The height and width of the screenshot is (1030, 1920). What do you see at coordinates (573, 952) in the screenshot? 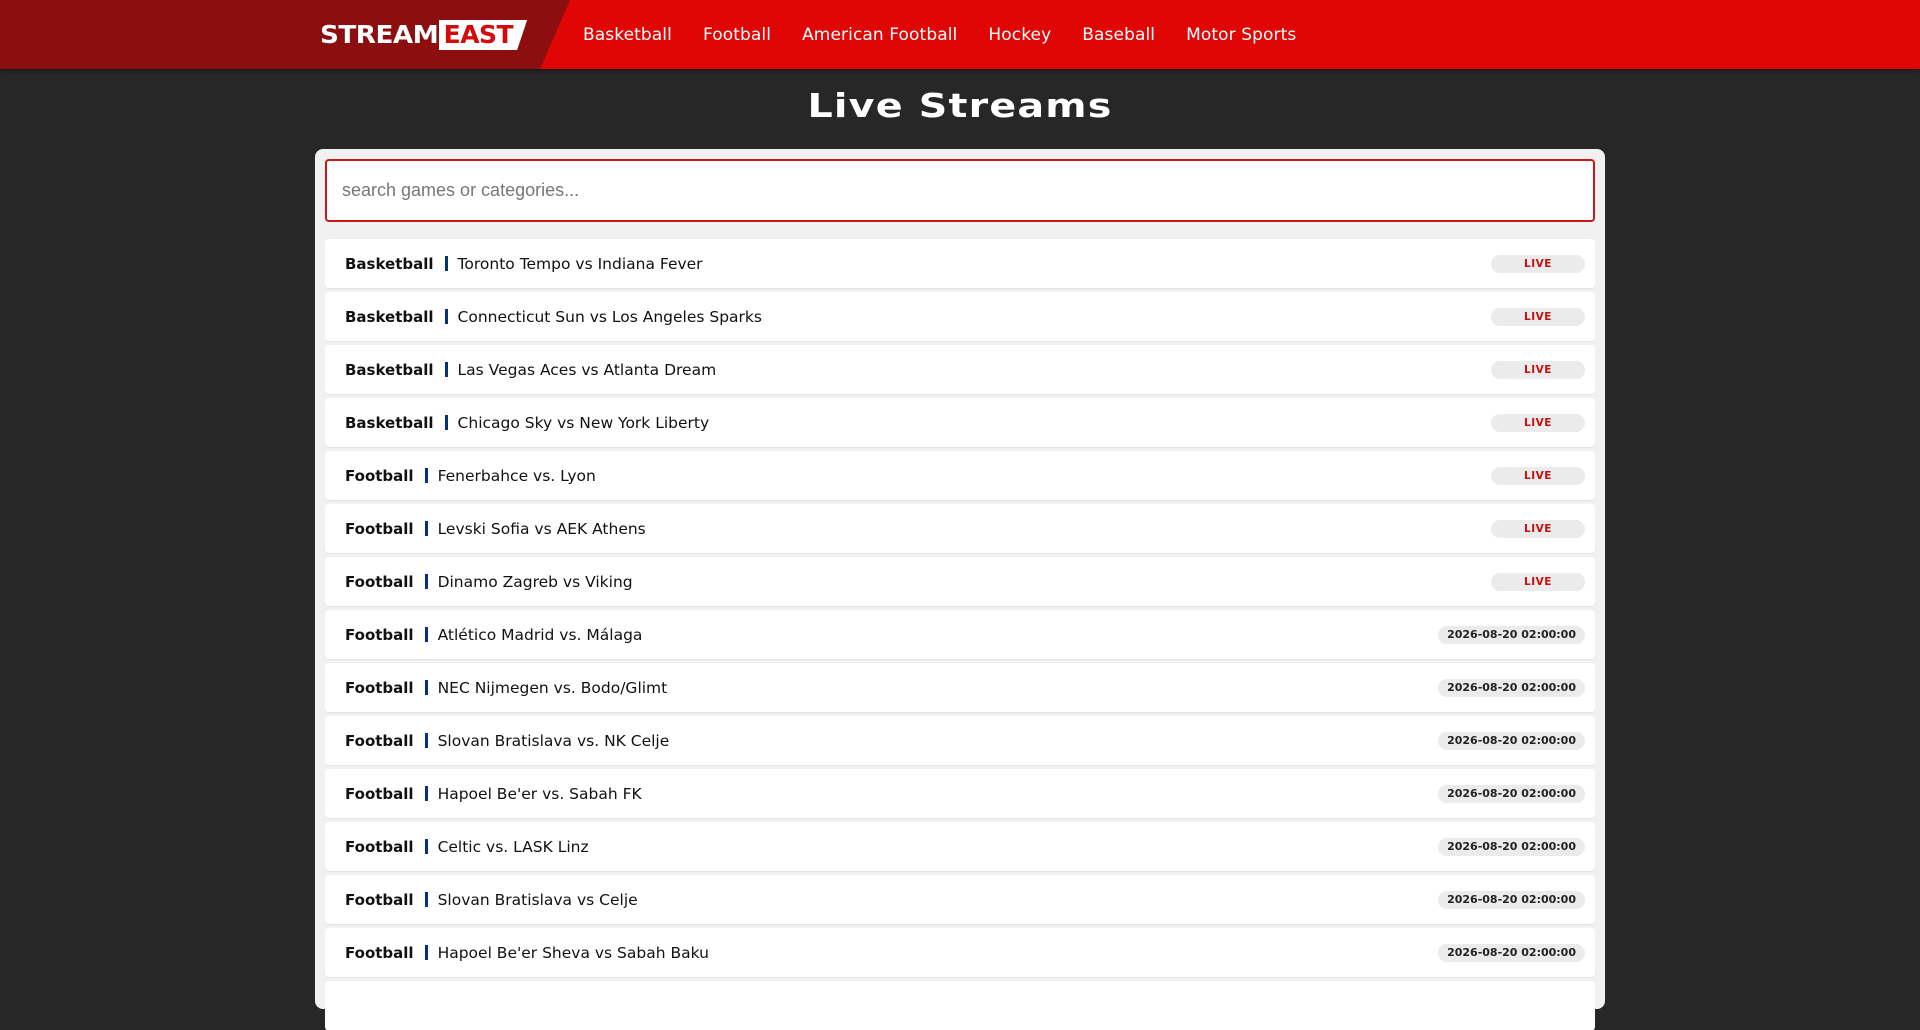
I see `event-title: Hapoel Be'er Sheva vs Sabah Baku` at bounding box center [573, 952].